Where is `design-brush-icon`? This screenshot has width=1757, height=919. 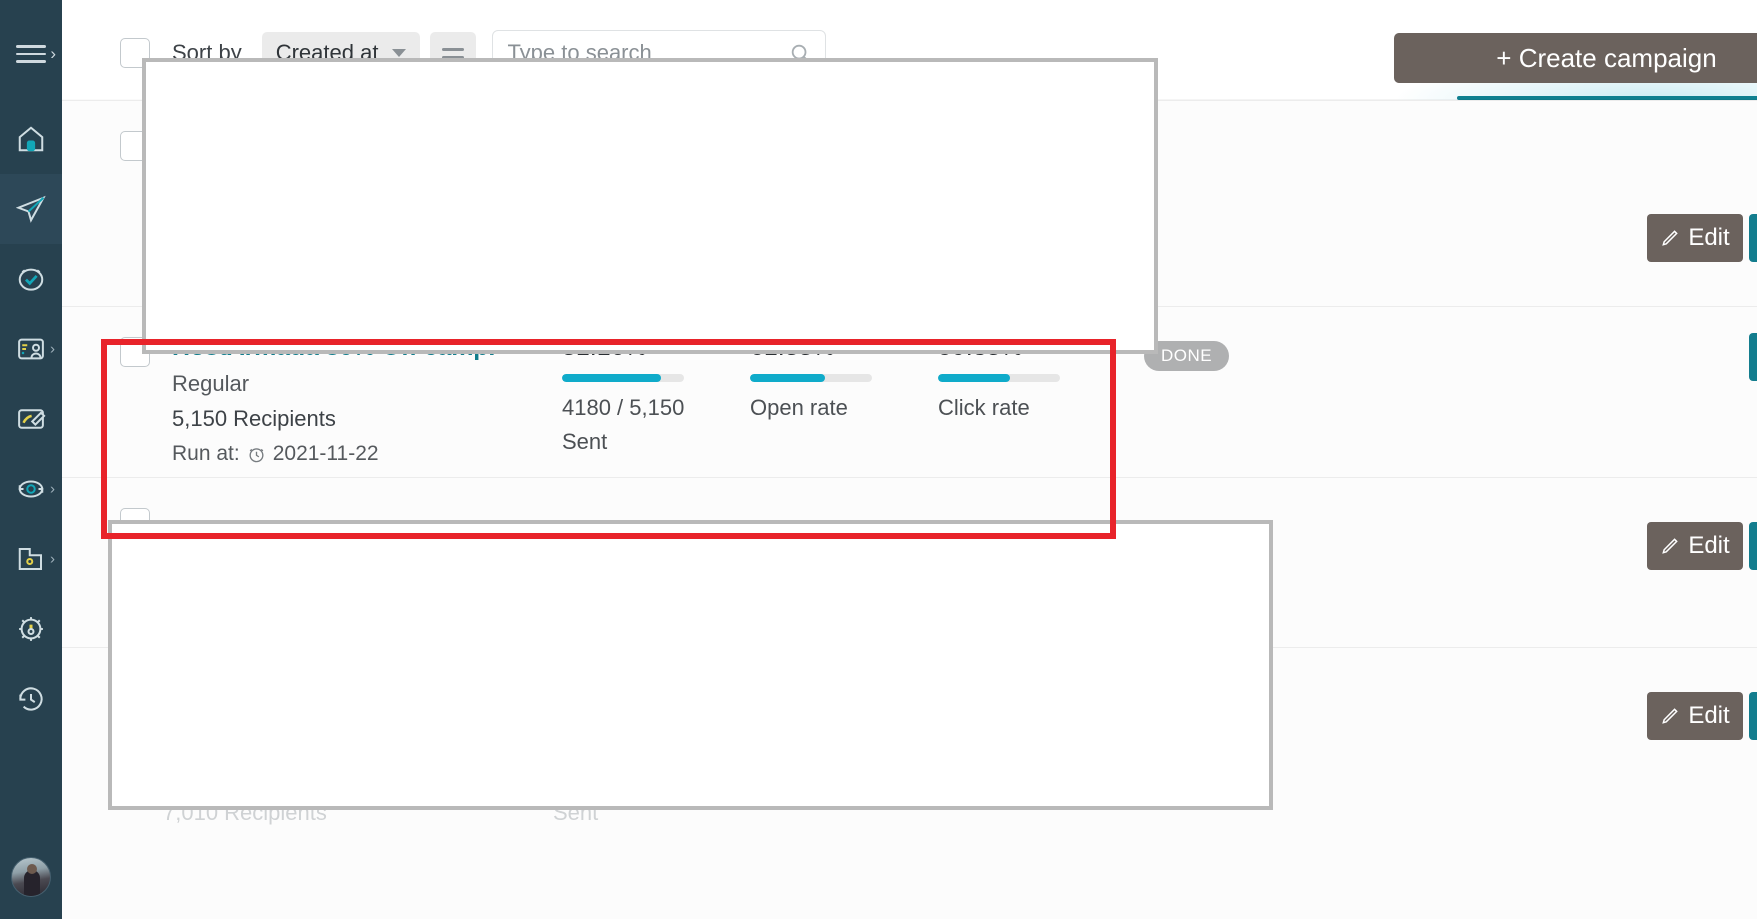 design-brush-icon is located at coordinates (31, 419).